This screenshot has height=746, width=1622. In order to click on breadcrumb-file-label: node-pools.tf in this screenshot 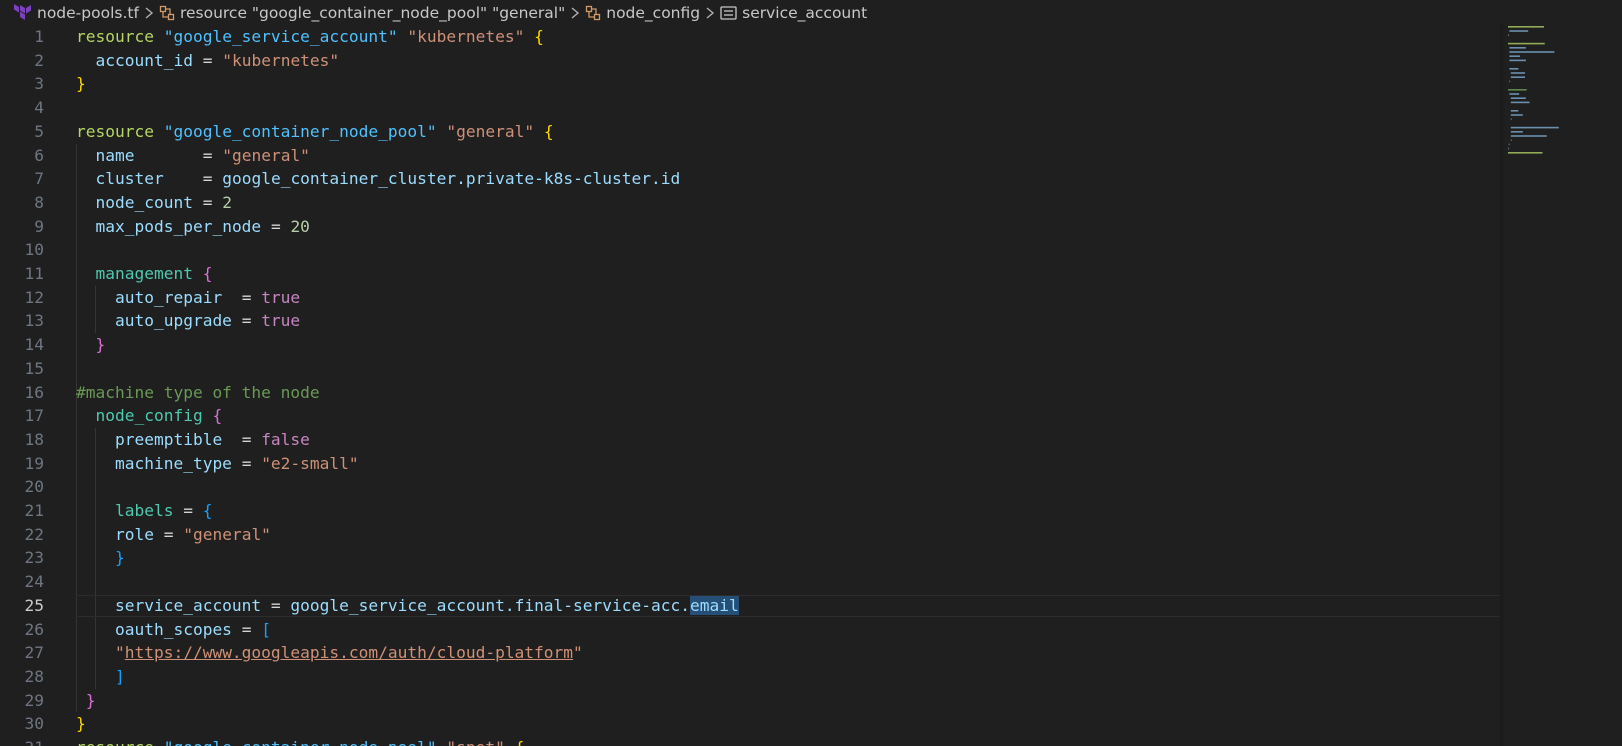, I will do `click(88, 13)`.